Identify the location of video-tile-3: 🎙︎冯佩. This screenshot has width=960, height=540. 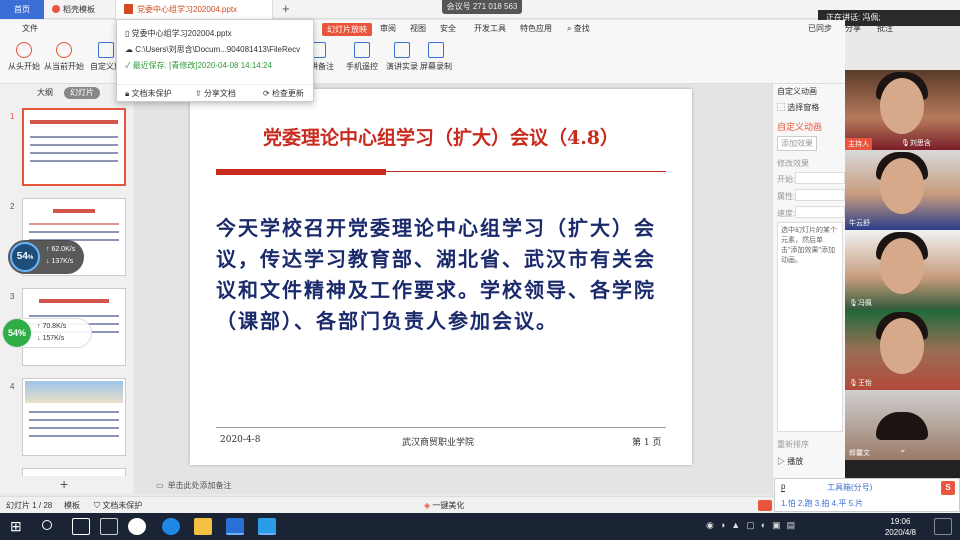
(902, 270).